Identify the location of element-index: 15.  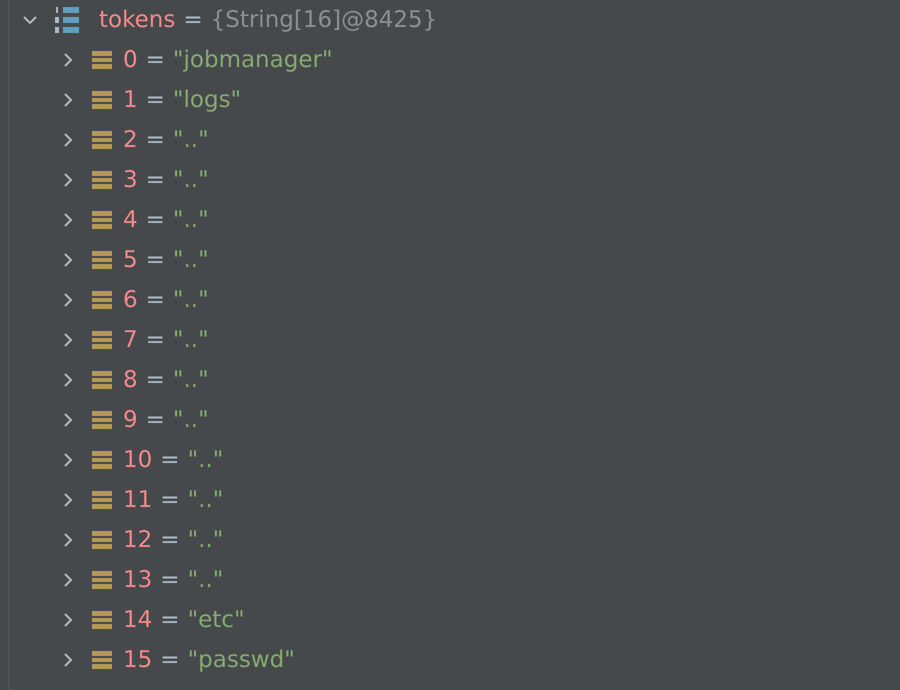
(137, 660).